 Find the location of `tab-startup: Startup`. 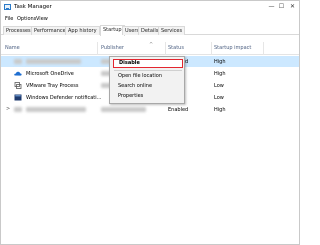

tab-startup: Startup is located at coordinates (112, 30).